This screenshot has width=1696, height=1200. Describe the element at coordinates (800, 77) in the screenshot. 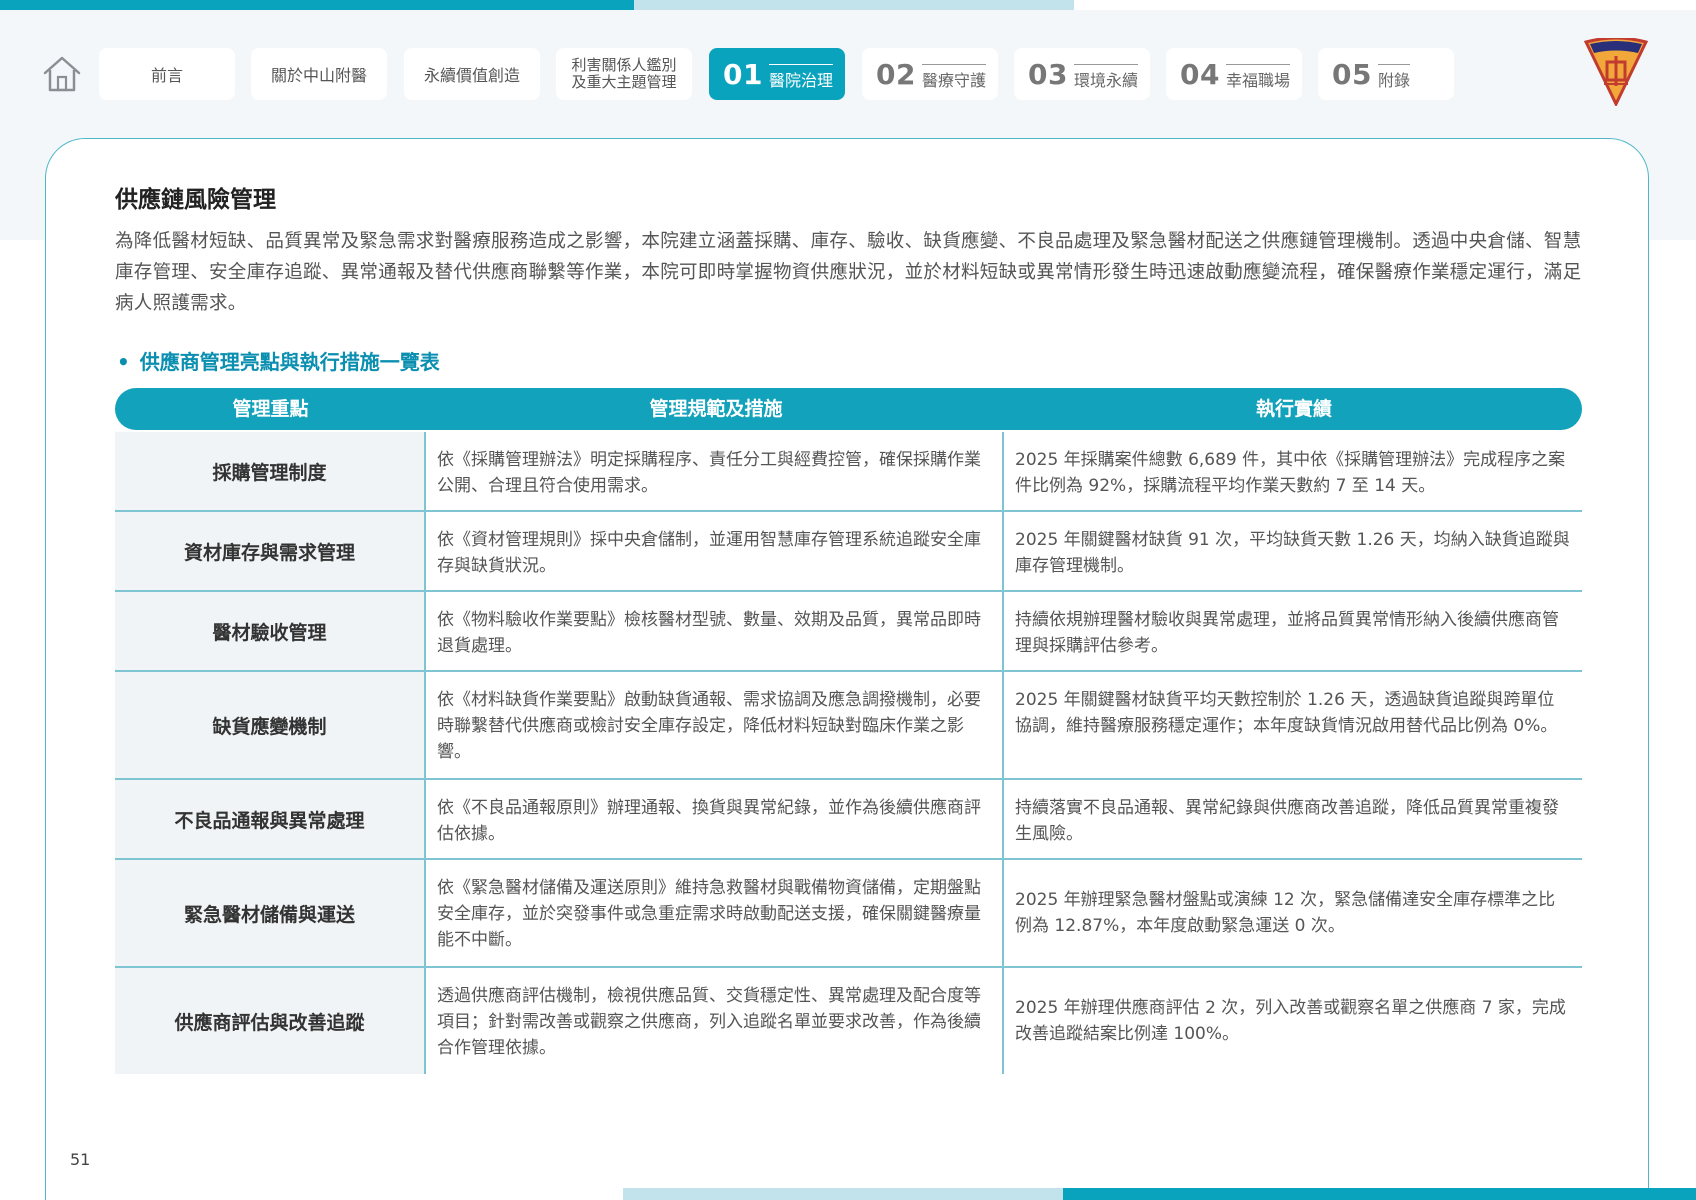

I see `tab-label: 醫院治理` at that location.